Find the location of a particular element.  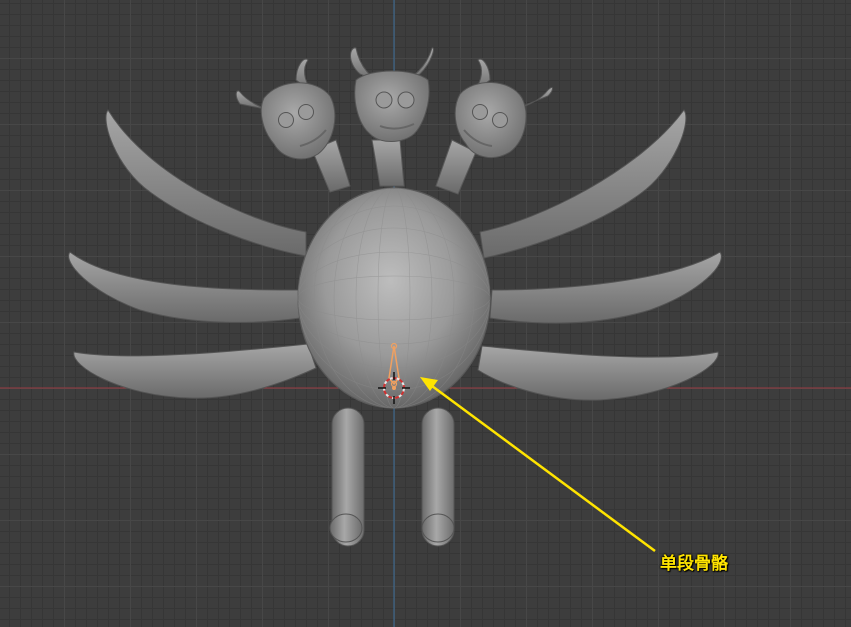

legs is located at coordinates (392, 477).